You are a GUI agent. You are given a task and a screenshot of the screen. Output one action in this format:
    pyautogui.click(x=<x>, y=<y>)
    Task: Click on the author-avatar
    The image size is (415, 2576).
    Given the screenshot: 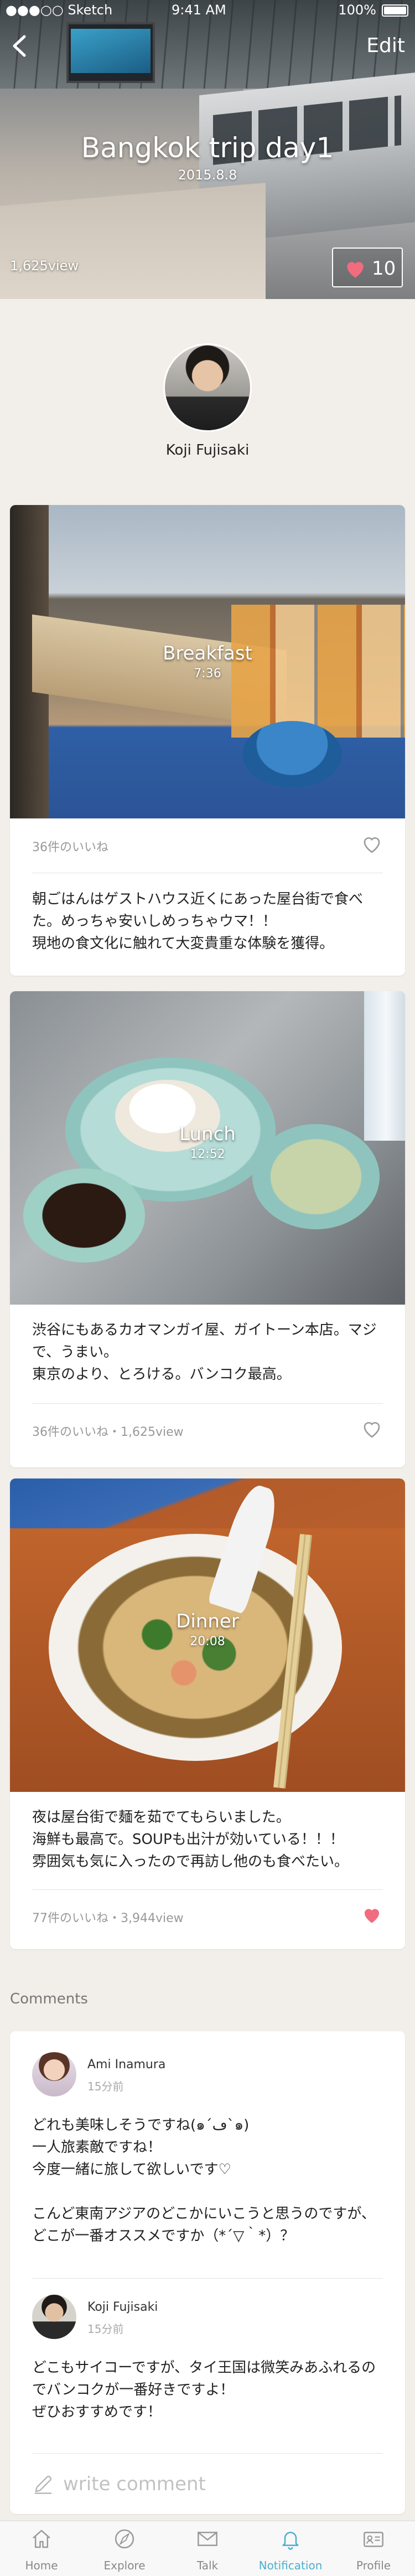 What is the action you would take?
    pyautogui.click(x=207, y=387)
    